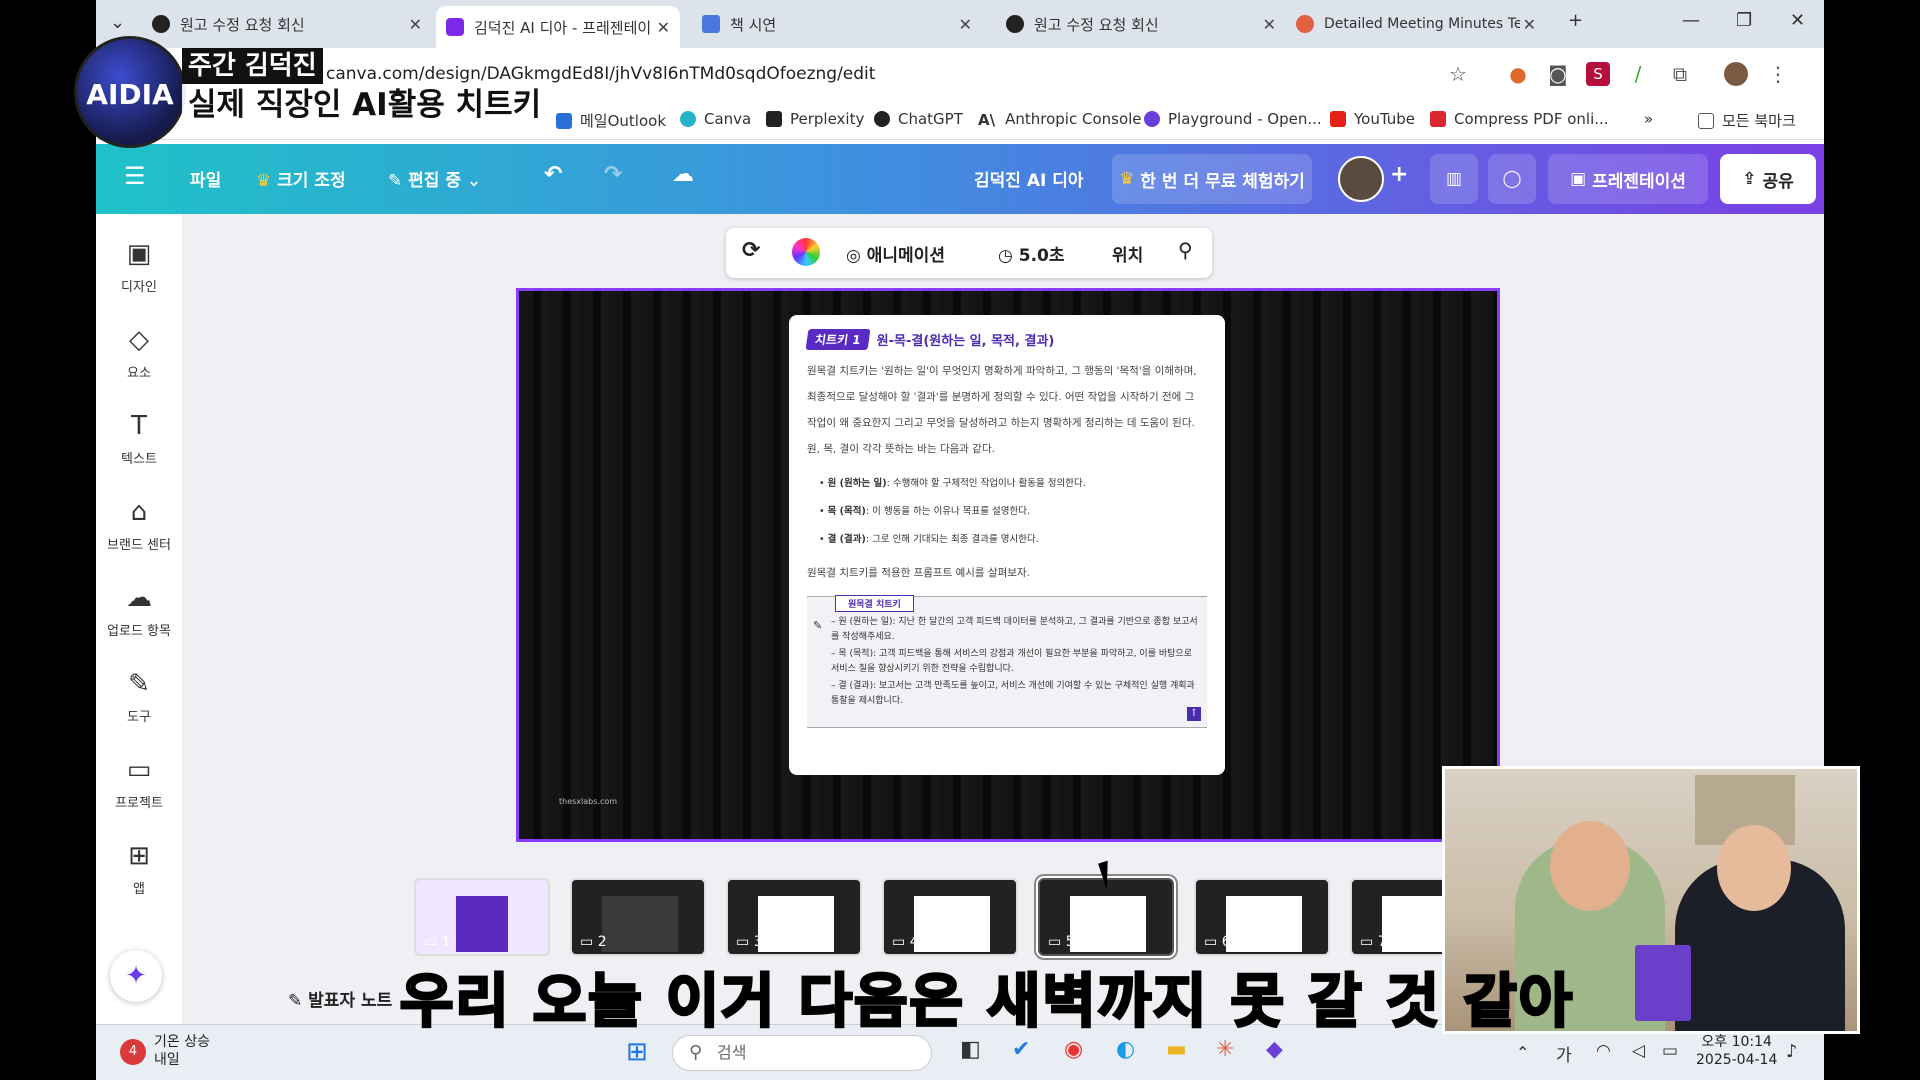  I want to click on file-menu-button: 파일, so click(205, 178).